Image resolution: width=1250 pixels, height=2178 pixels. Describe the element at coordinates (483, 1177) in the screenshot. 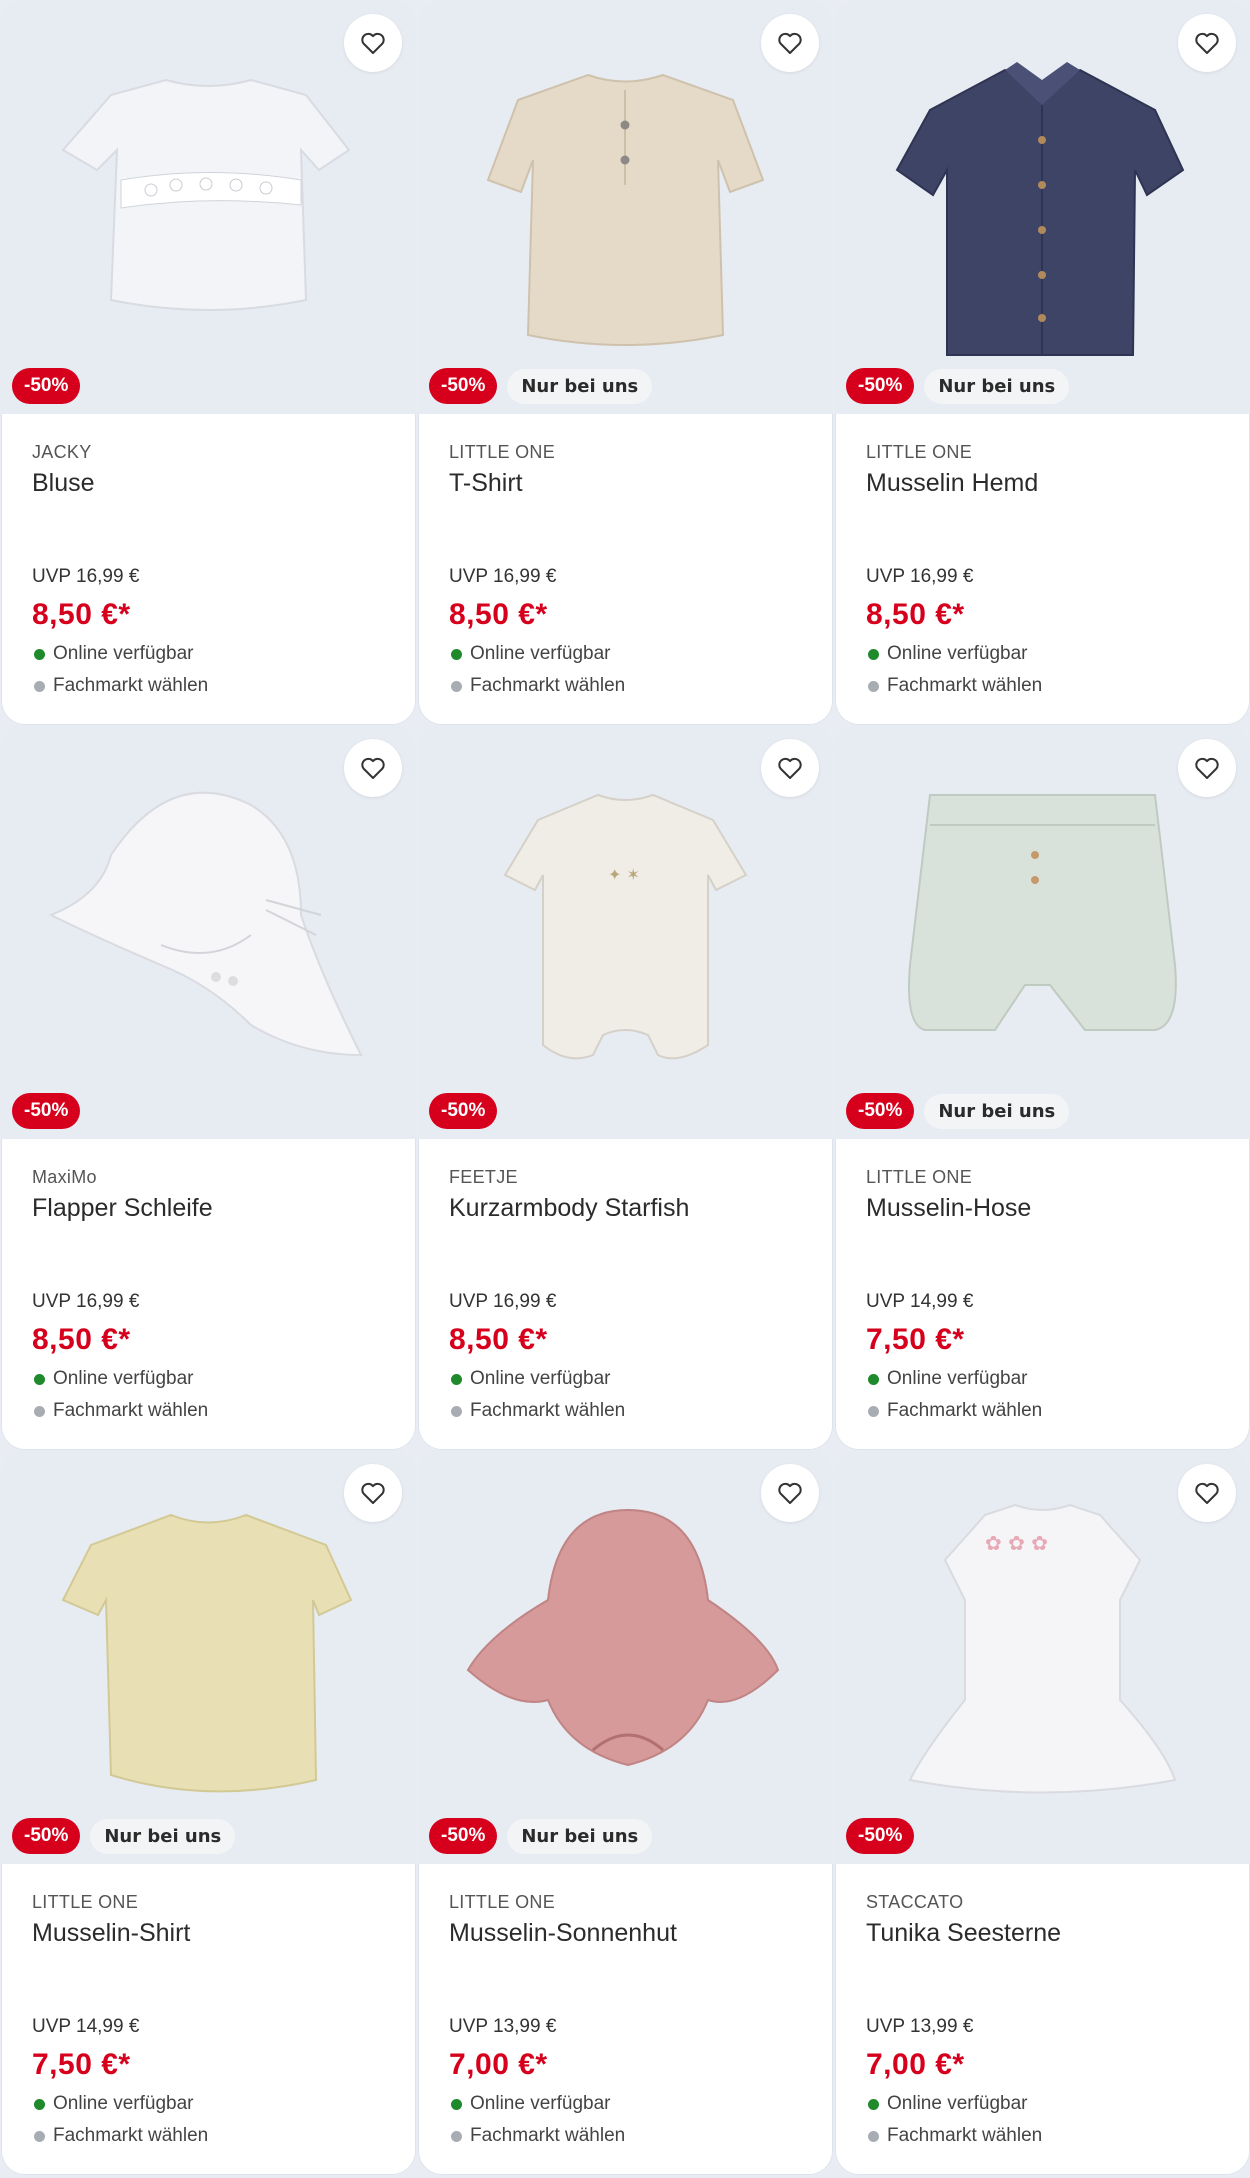

I see `product-brand: FEETJE` at that location.